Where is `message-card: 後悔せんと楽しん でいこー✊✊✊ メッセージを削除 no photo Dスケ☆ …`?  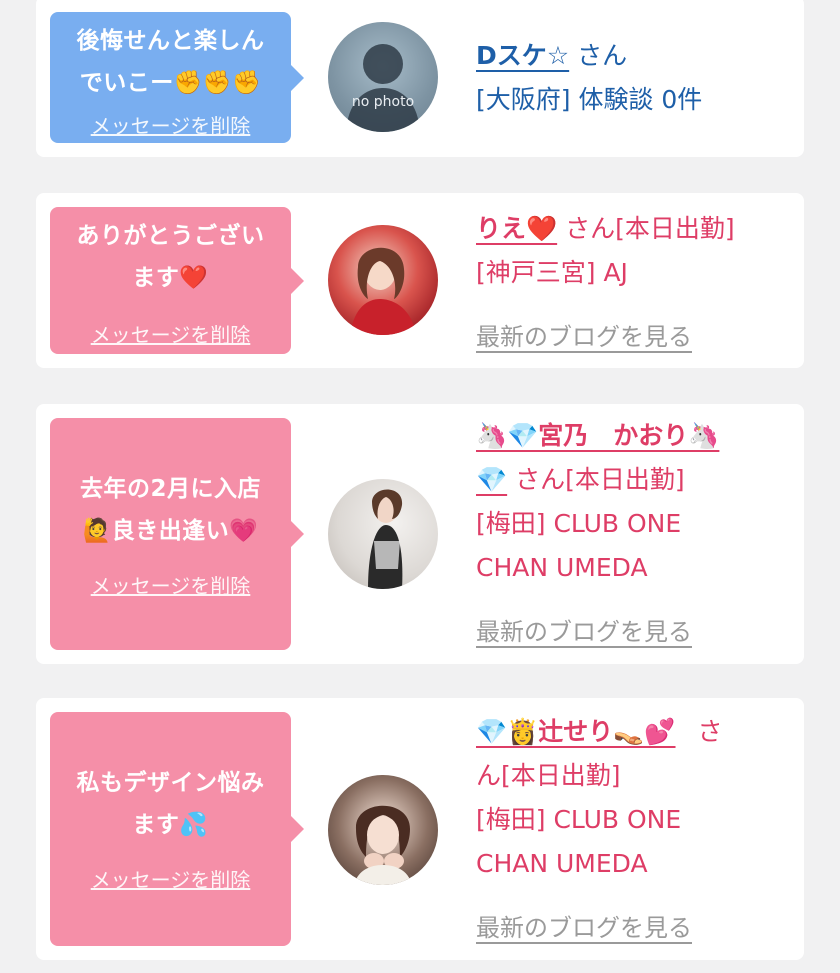
message-card: 後悔せんと楽しん でいこー✊✊✊ メッセージを削除 no photo Dスケ☆ … is located at coordinates (420, 78).